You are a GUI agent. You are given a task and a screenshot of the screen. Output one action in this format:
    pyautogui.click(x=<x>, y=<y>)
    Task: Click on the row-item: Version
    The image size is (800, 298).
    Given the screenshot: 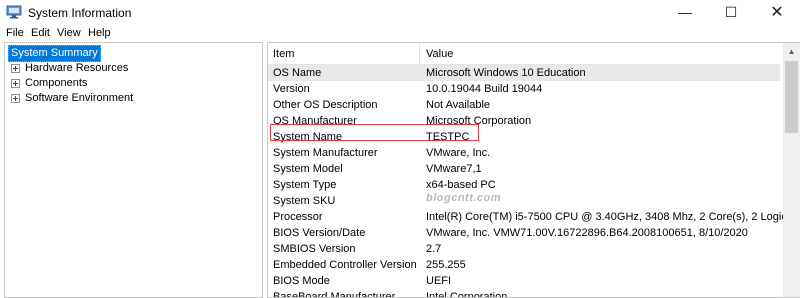 What is the action you would take?
    pyautogui.click(x=291, y=89)
    